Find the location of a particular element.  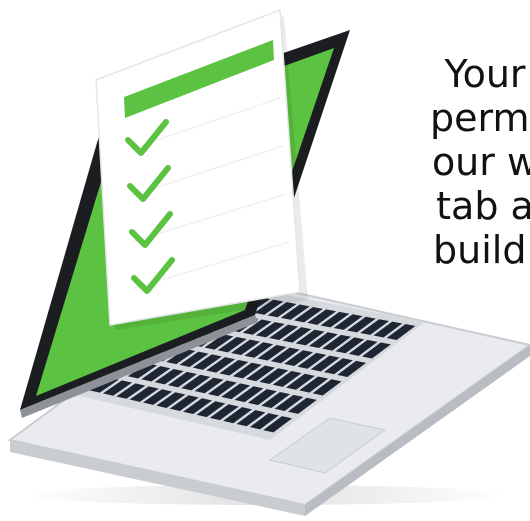

caption-line: Your is located at coordinates (485, 74).